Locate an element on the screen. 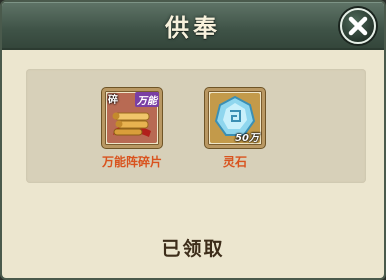  dialog-title: 供奉 is located at coordinates (193, 27).